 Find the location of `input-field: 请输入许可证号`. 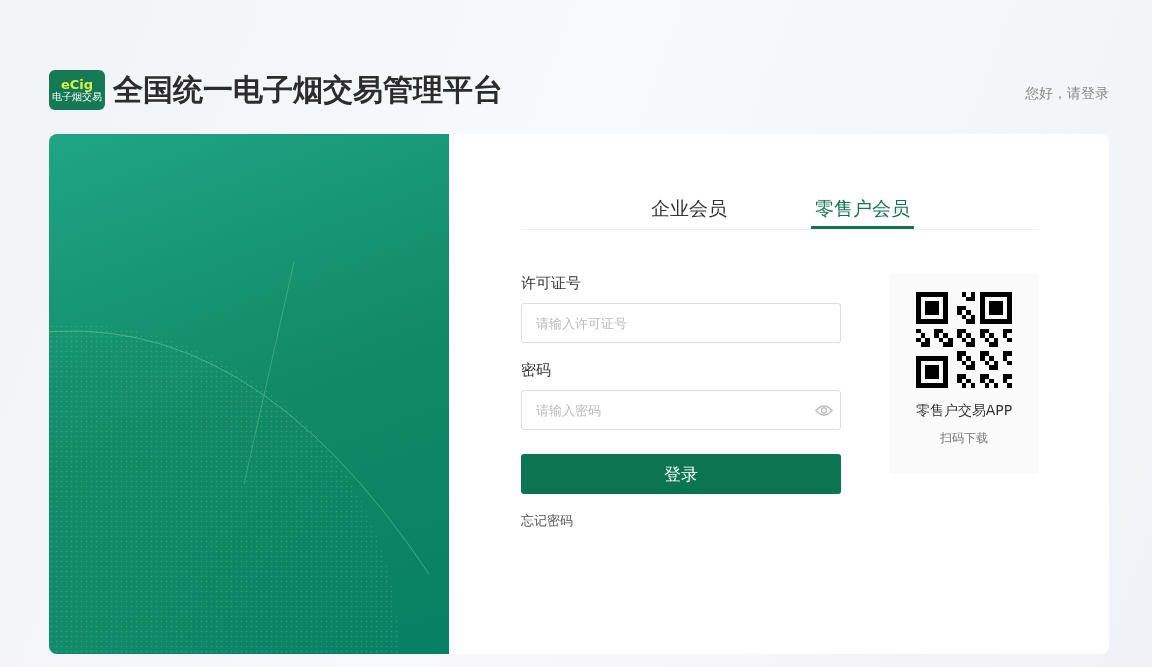

input-field: 请输入许可证号 is located at coordinates (681, 323).